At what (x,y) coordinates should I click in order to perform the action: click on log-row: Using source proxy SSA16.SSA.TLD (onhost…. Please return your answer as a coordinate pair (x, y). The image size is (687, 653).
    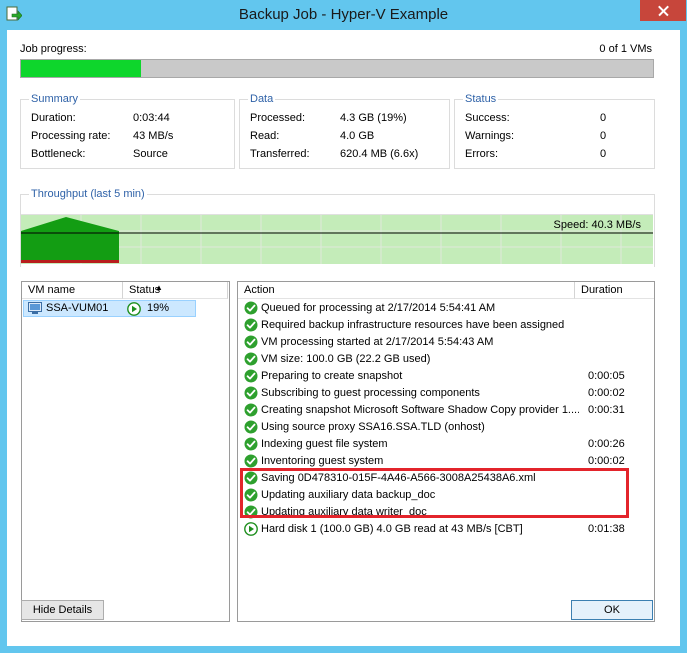
    Looking at the image, I should click on (454, 427).